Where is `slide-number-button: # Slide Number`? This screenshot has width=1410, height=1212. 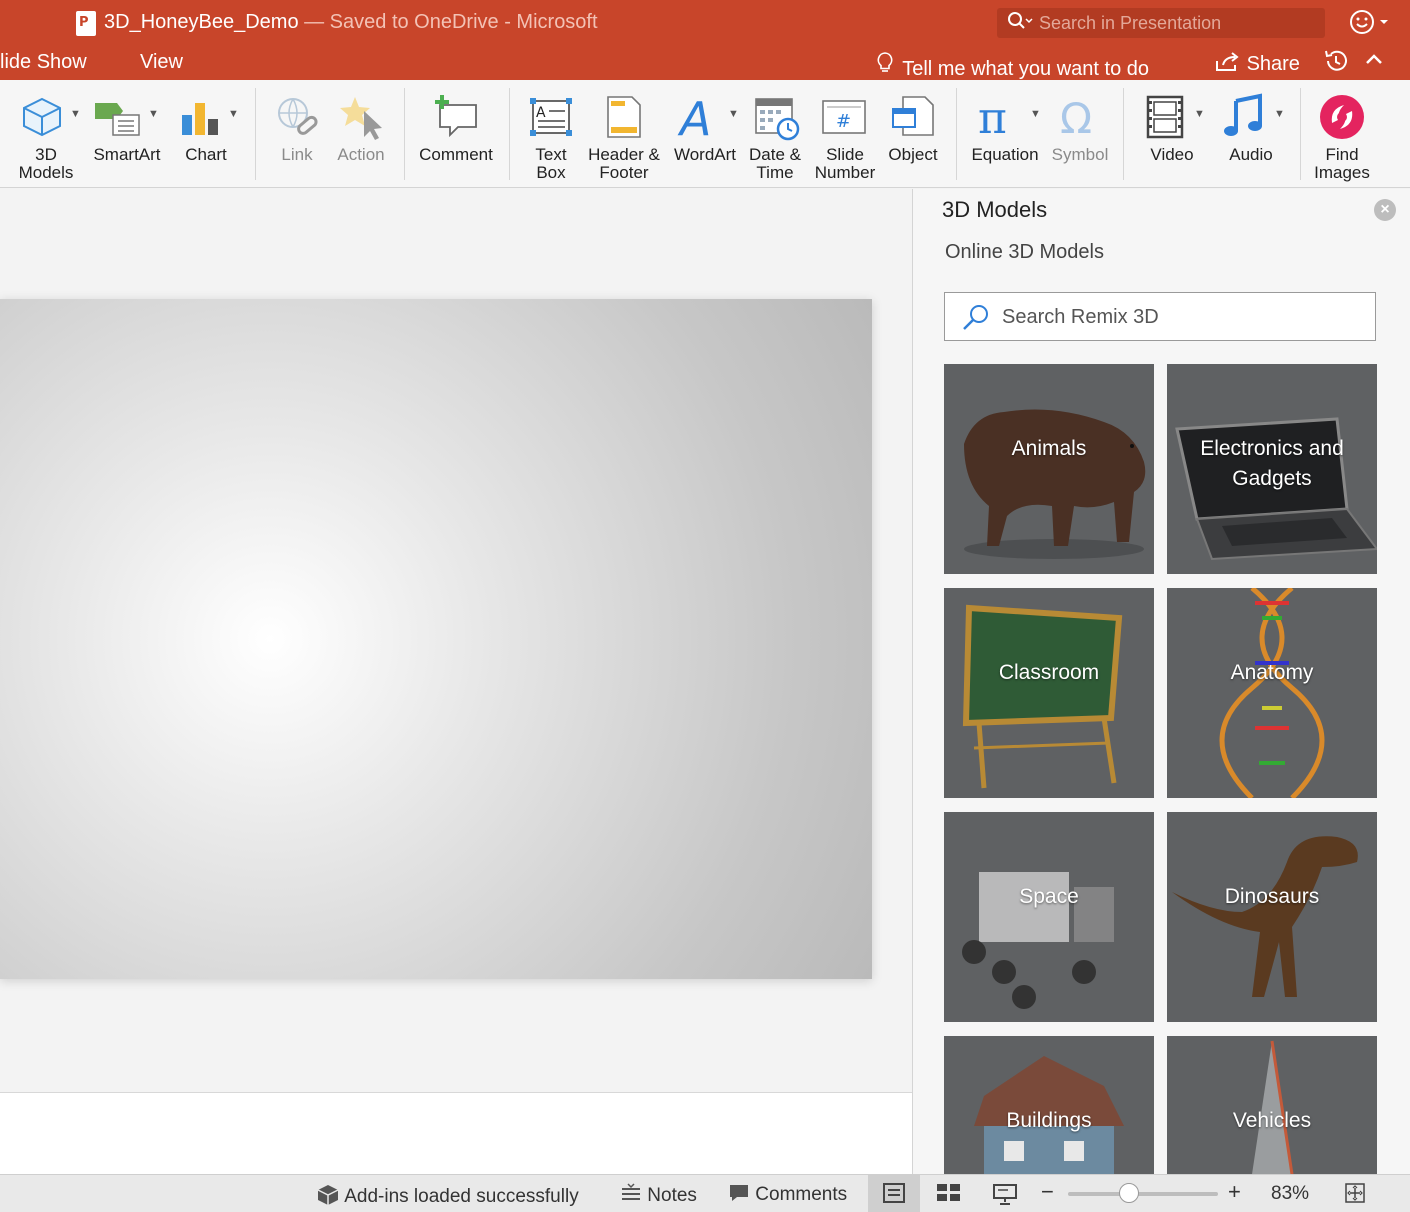 slide-number-button: # Slide Number is located at coordinates (845, 134).